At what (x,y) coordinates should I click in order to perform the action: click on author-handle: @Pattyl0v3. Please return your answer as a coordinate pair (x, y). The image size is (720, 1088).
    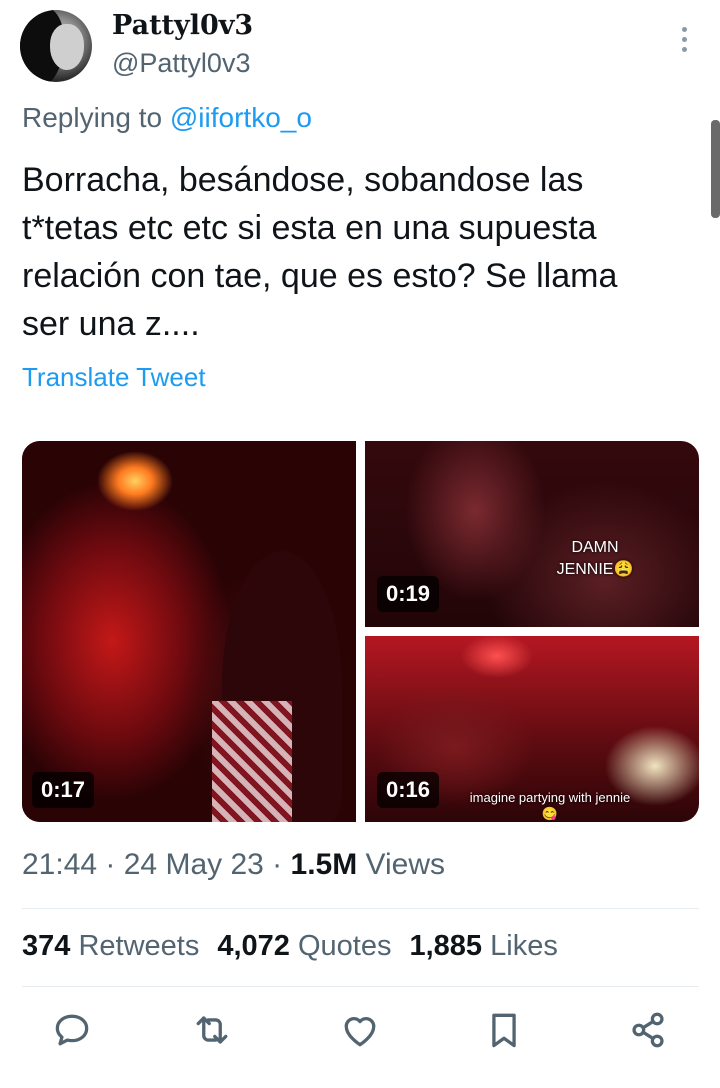
    Looking at the image, I should click on (181, 63).